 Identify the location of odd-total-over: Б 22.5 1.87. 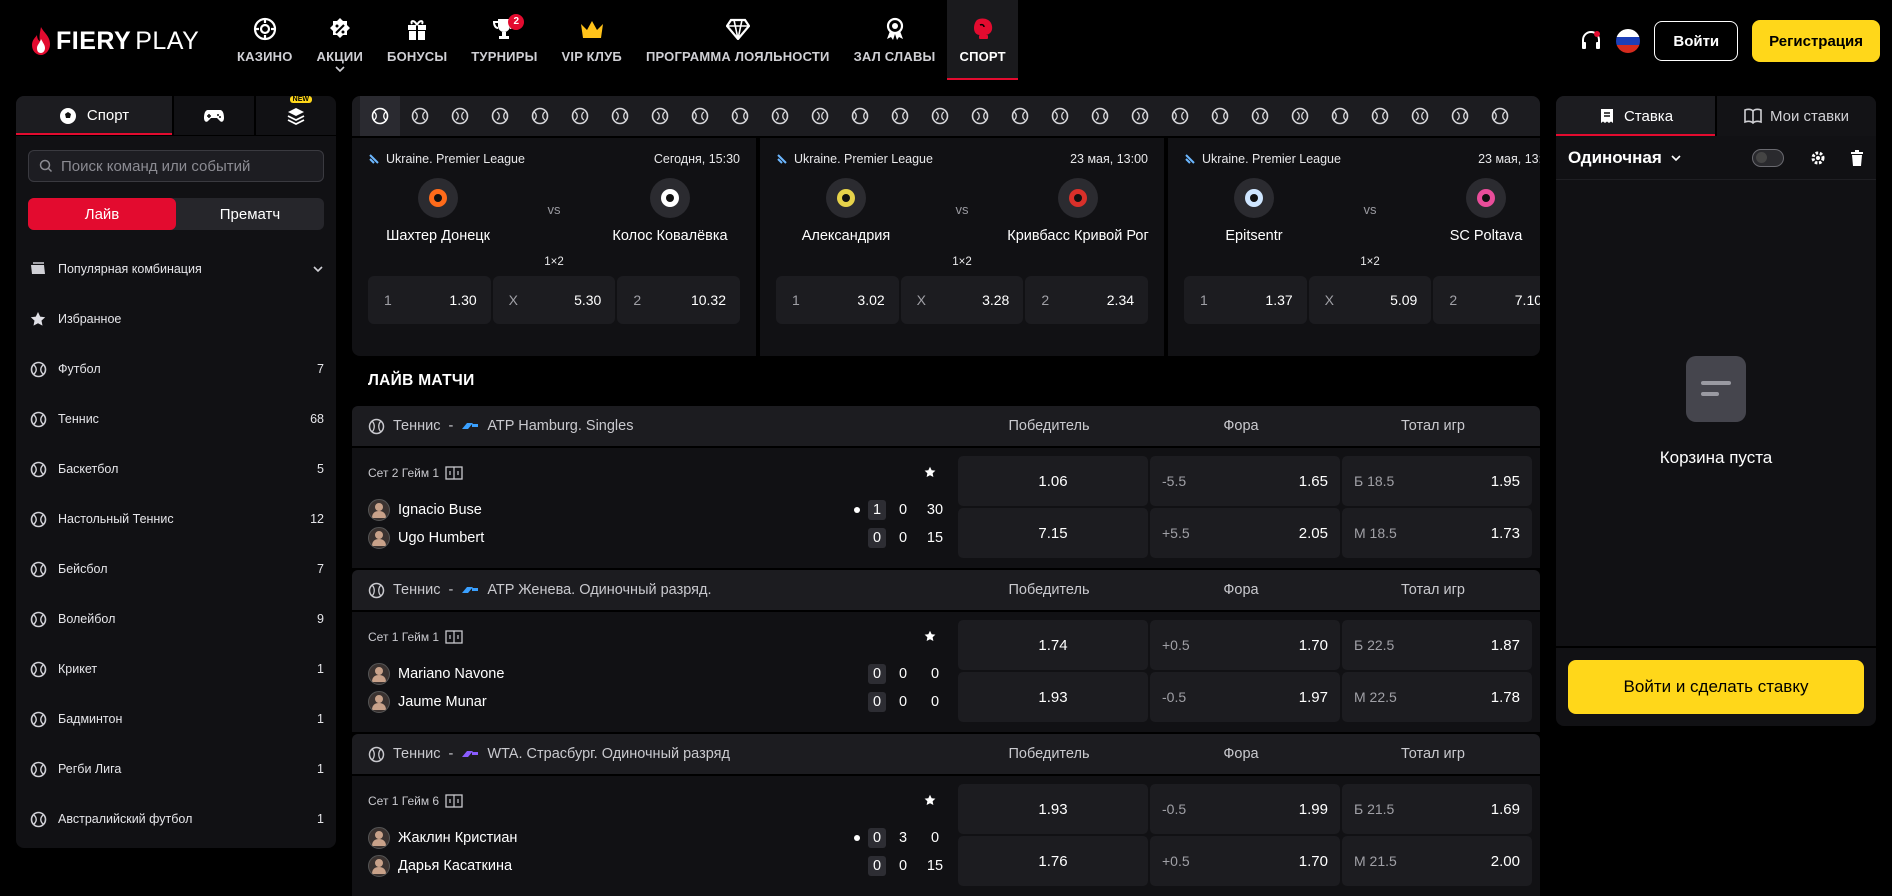
(1437, 645).